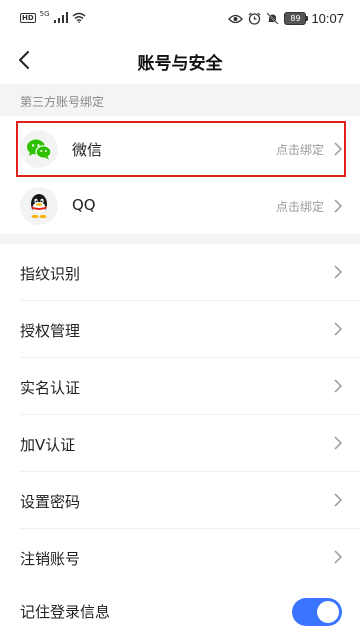 This screenshot has width=360, height=639. What do you see at coordinates (79, 17) in the screenshot?
I see `wifi-icon` at bounding box center [79, 17].